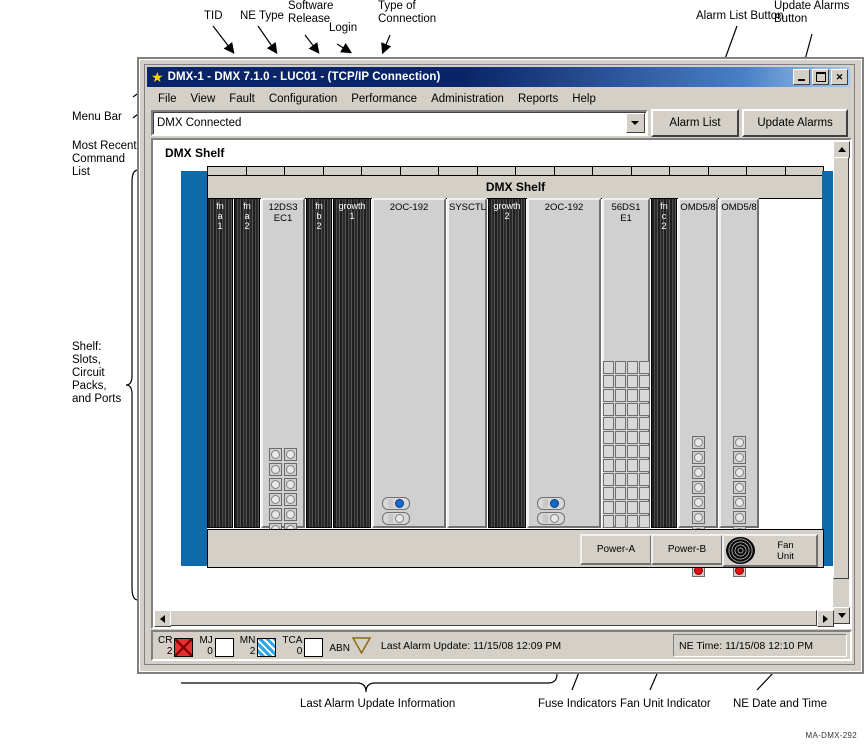 Image resolution: width=867 pixels, height=754 pixels. What do you see at coordinates (698, 387) in the screenshot?
I see `circuit-pack-omd58-12: OMD5/8` at bounding box center [698, 387].